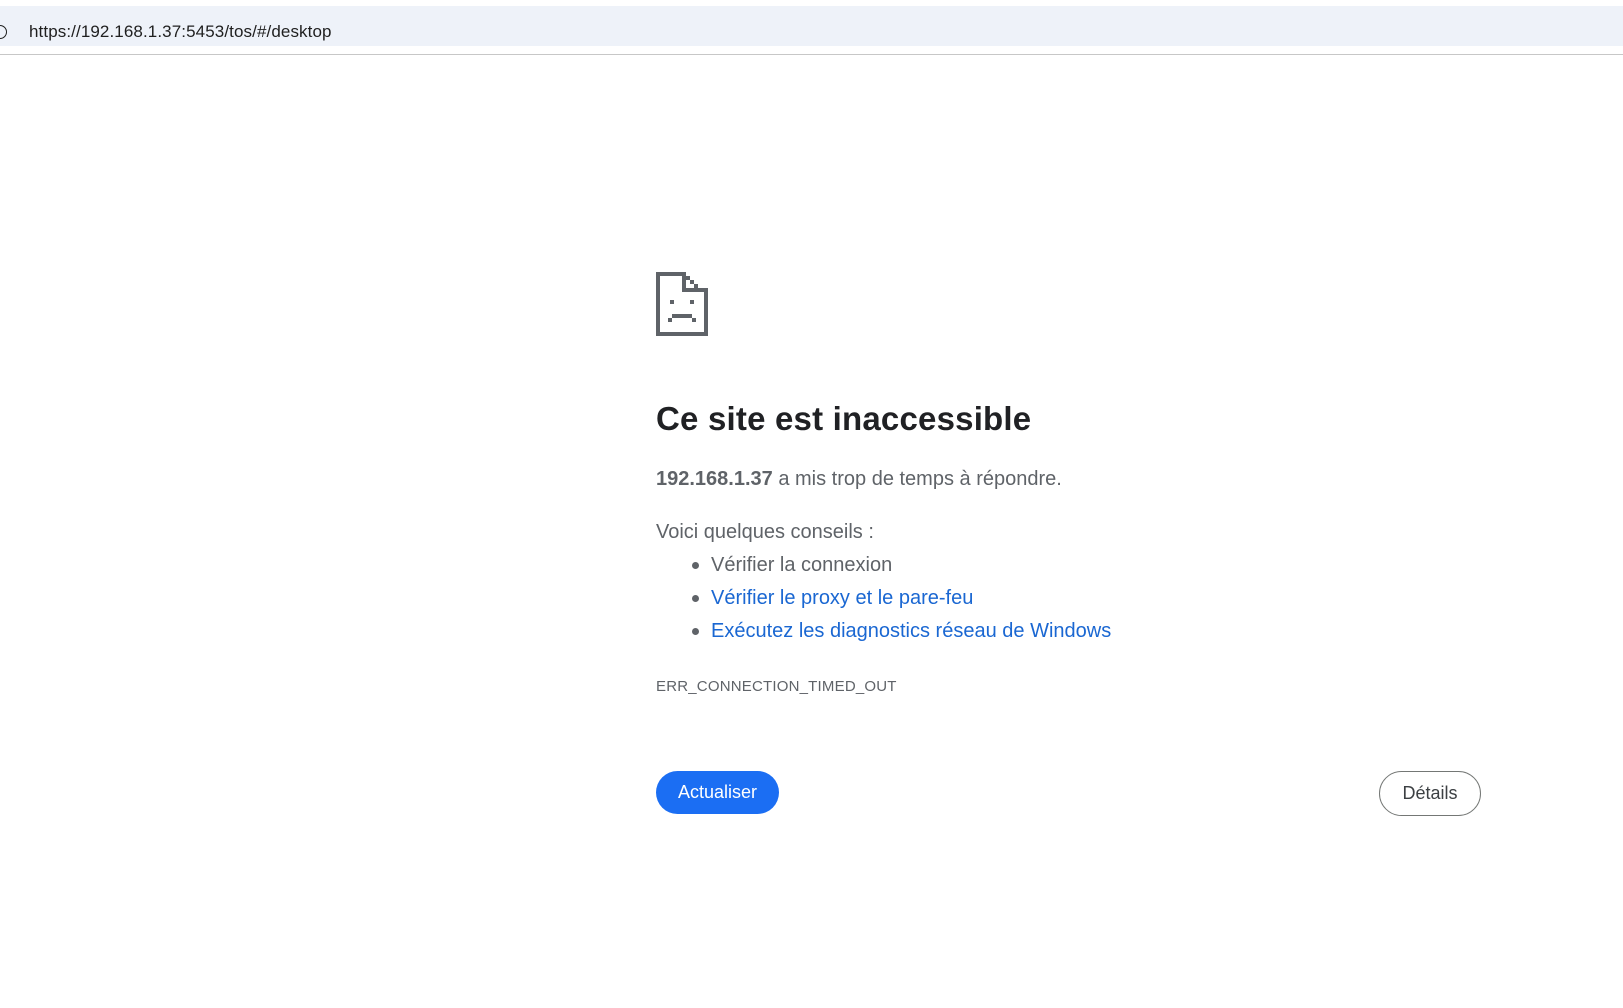 This screenshot has width=1623, height=1008. Describe the element at coordinates (776, 686) in the screenshot. I see `error-code: ERR_CONNECTION_TIMED_OUT` at that location.